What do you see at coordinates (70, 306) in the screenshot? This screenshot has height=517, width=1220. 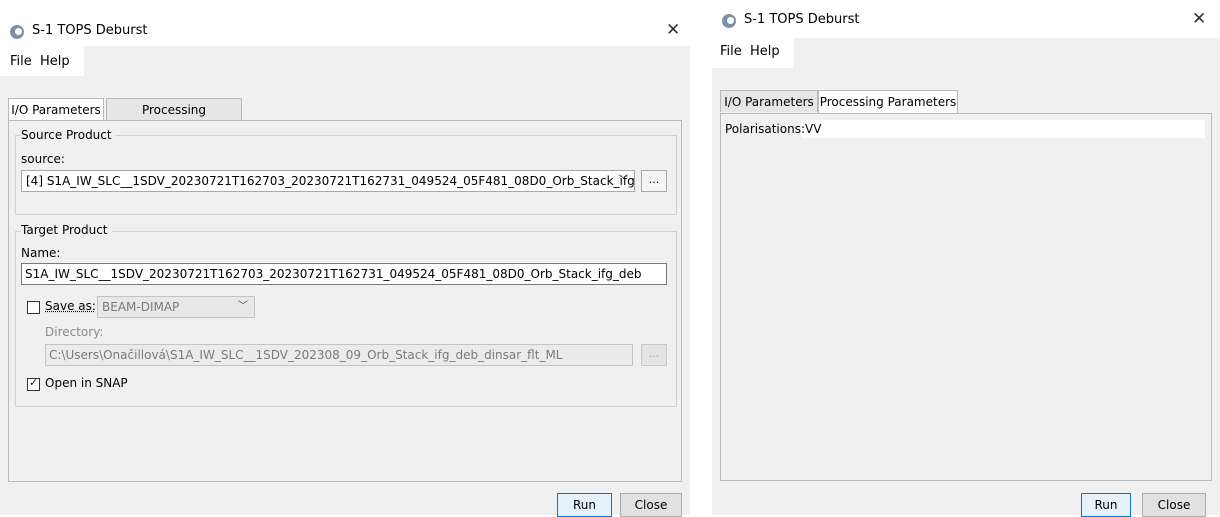 I see `save-as-label: Save as:` at bounding box center [70, 306].